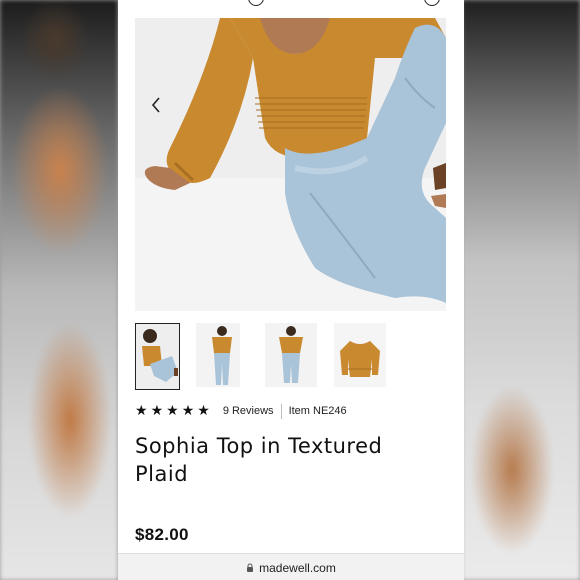 The height and width of the screenshot is (580, 580). I want to click on partial-icon-left, so click(256, 5).